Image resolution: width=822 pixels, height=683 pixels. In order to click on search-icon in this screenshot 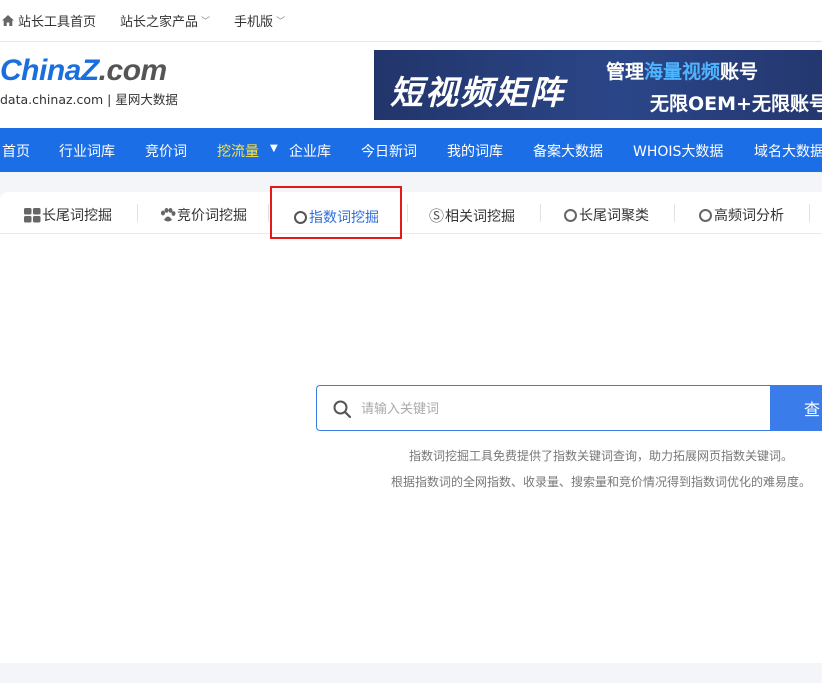, I will do `click(342, 409)`.